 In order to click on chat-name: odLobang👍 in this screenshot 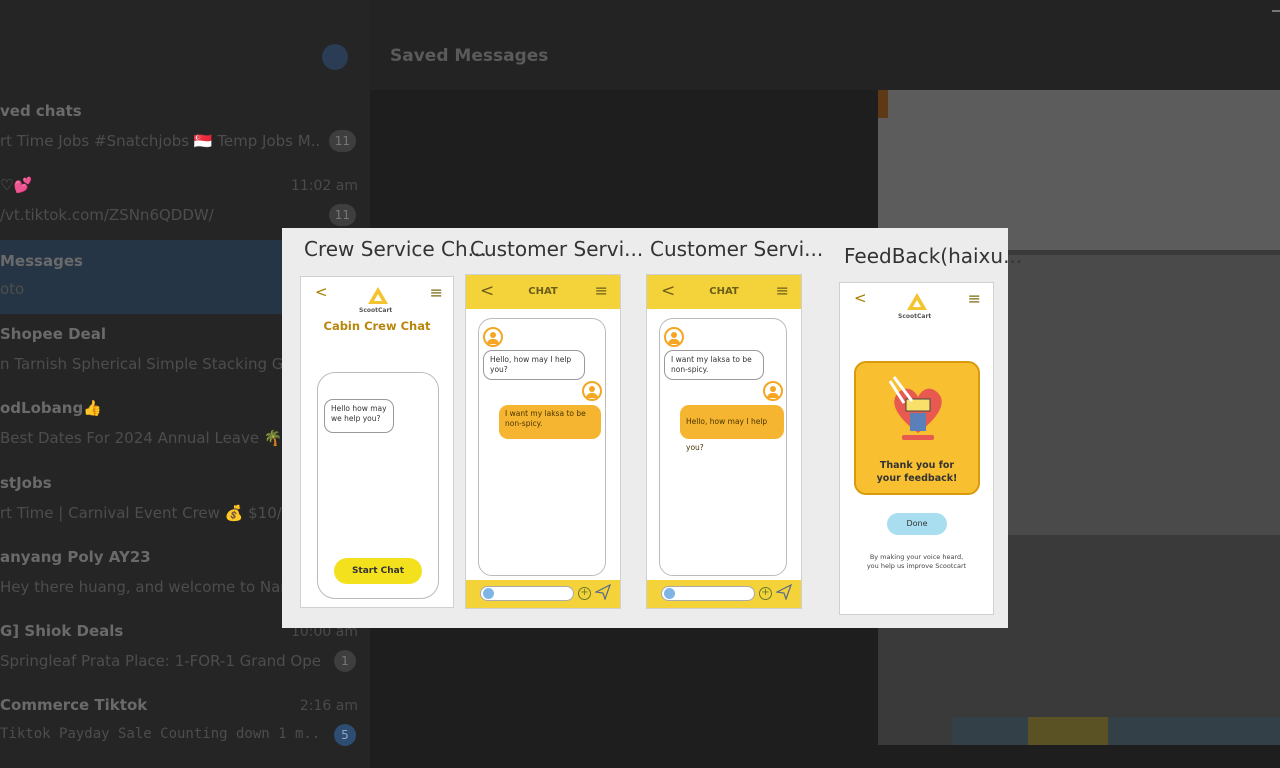, I will do `click(51, 408)`.